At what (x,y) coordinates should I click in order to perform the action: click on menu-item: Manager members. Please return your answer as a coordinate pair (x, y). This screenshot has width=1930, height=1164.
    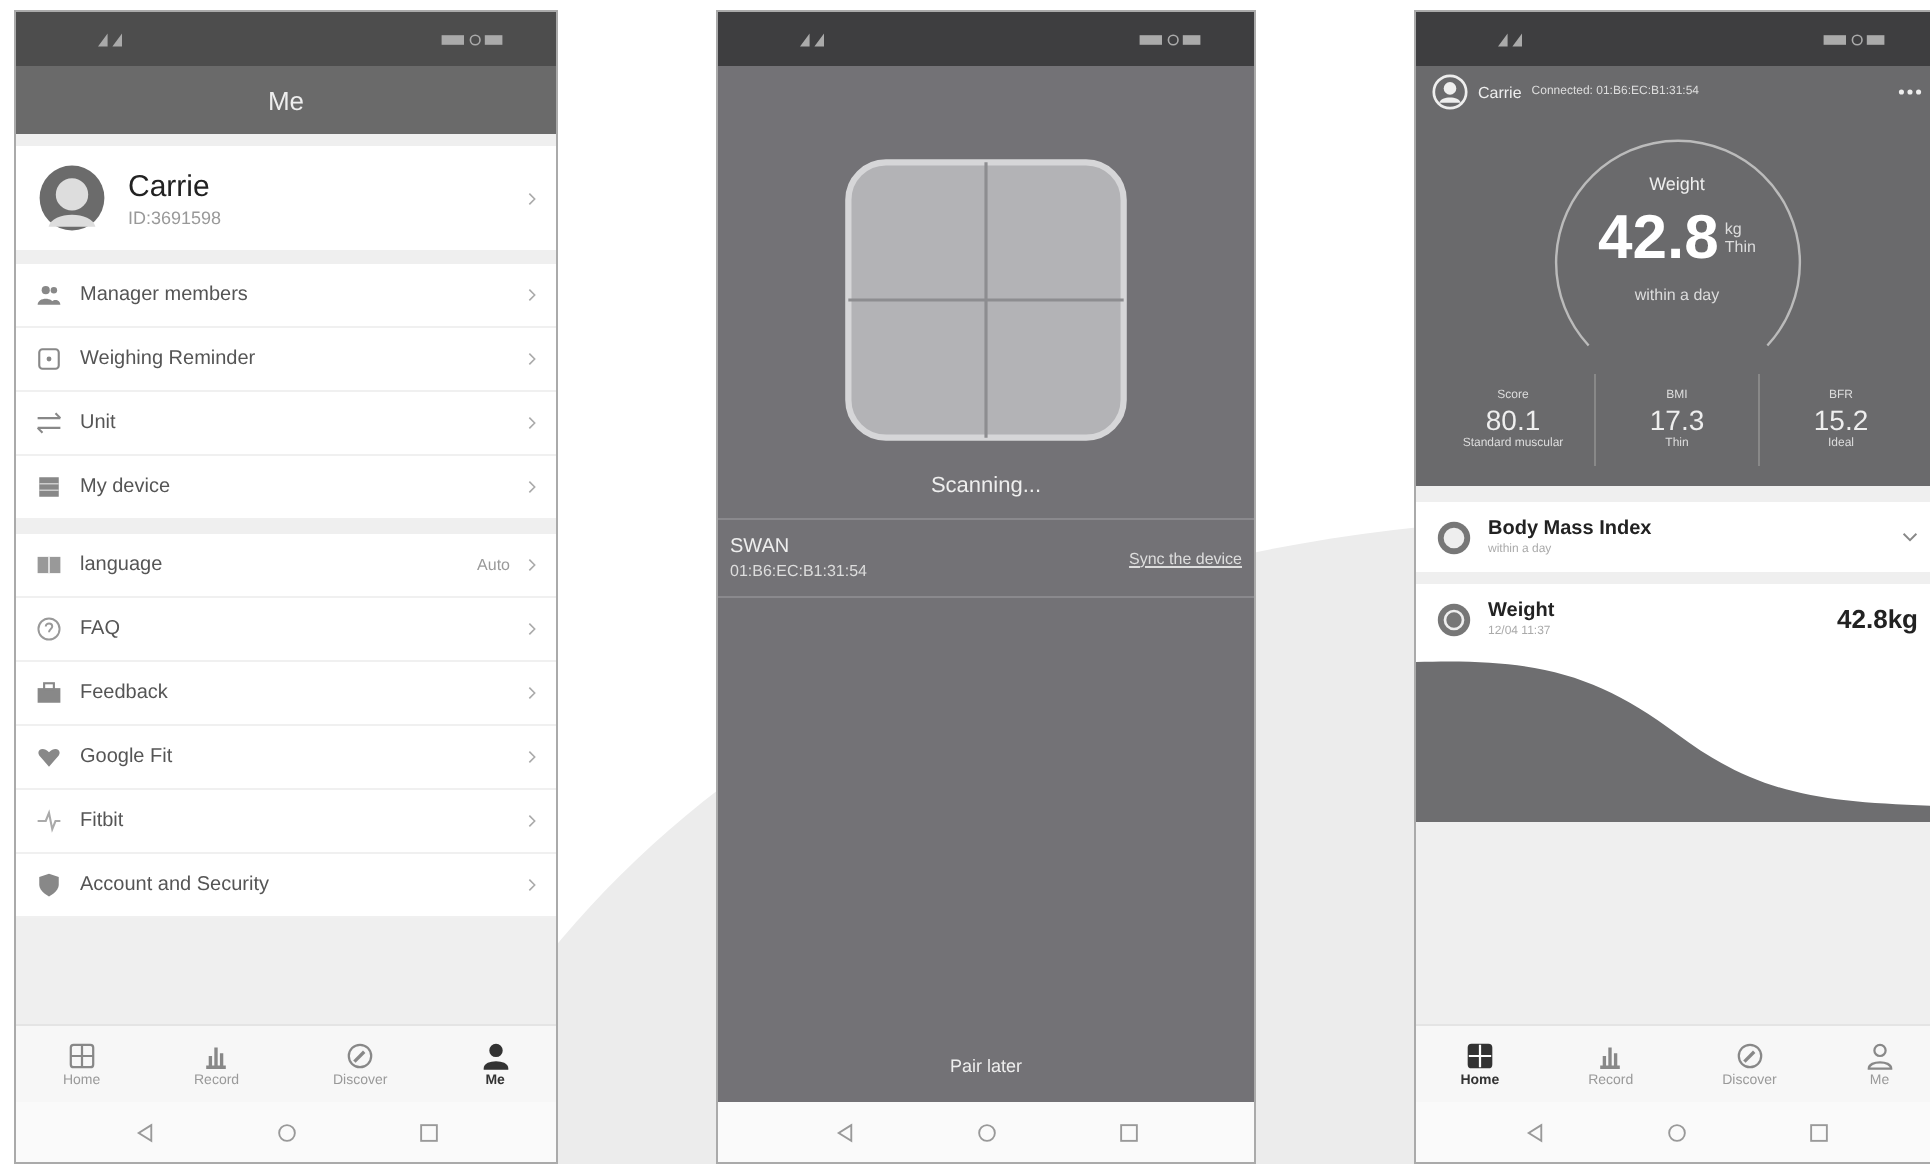
    Looking at the image, I should click on (286, 296).